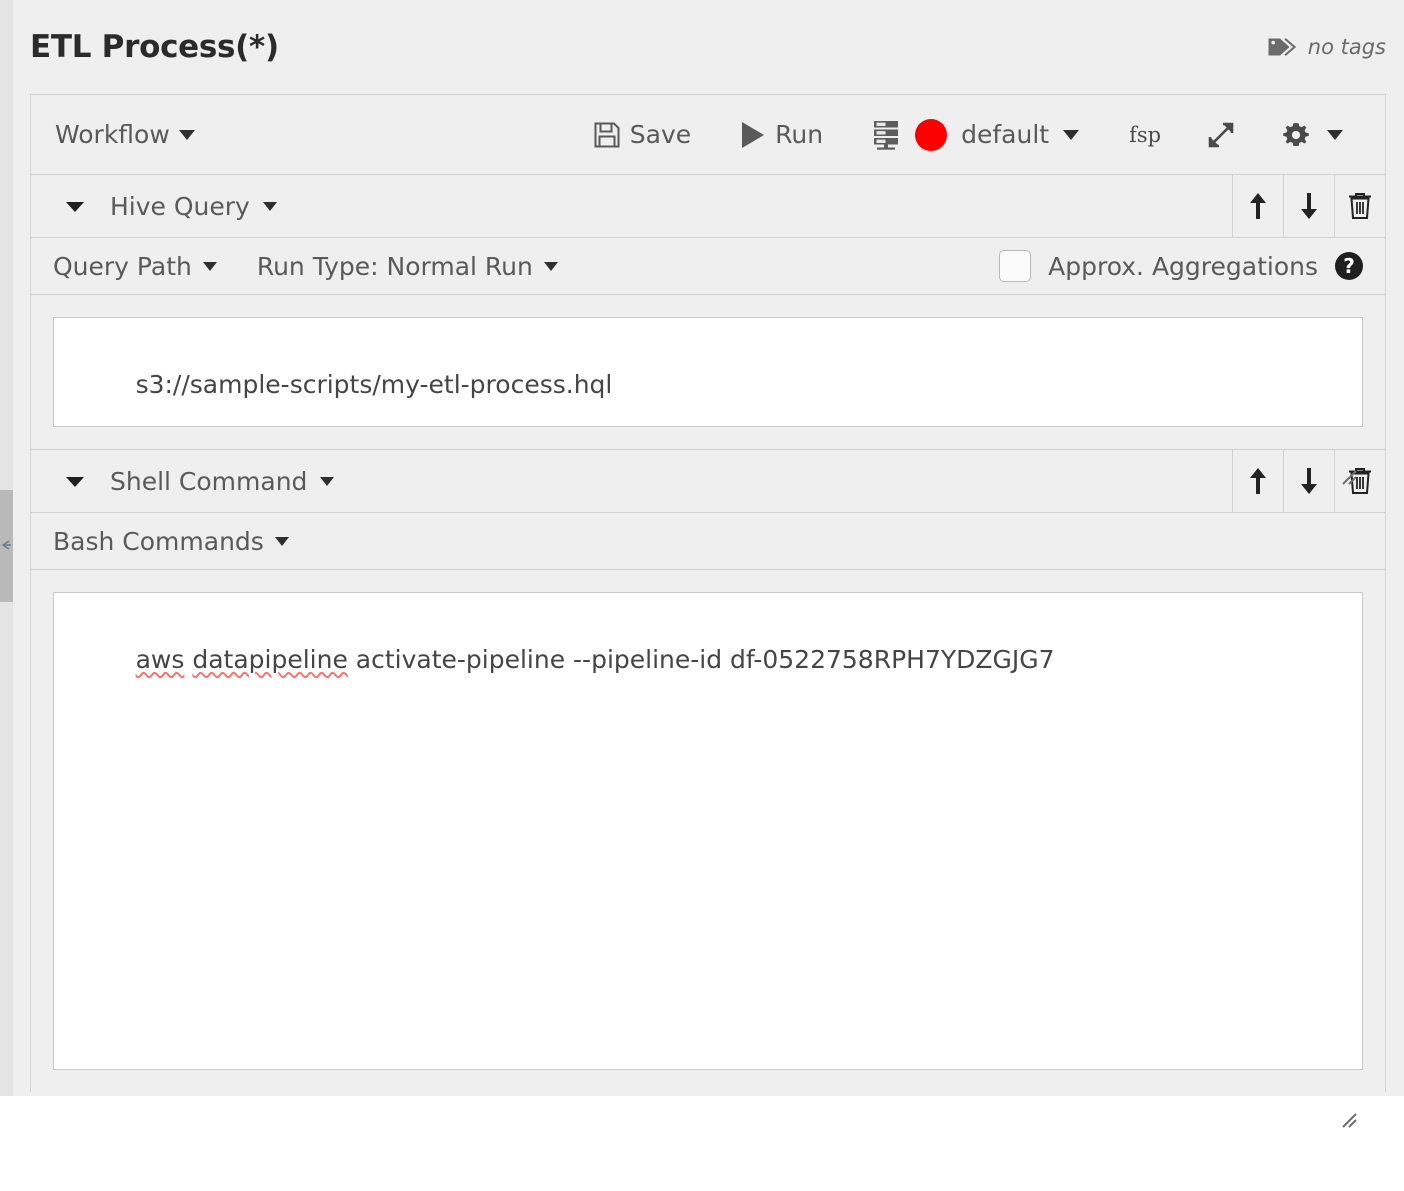 The image size is (1404, 1191). I want to click on tags-area: no tags, so click(1326, 47).